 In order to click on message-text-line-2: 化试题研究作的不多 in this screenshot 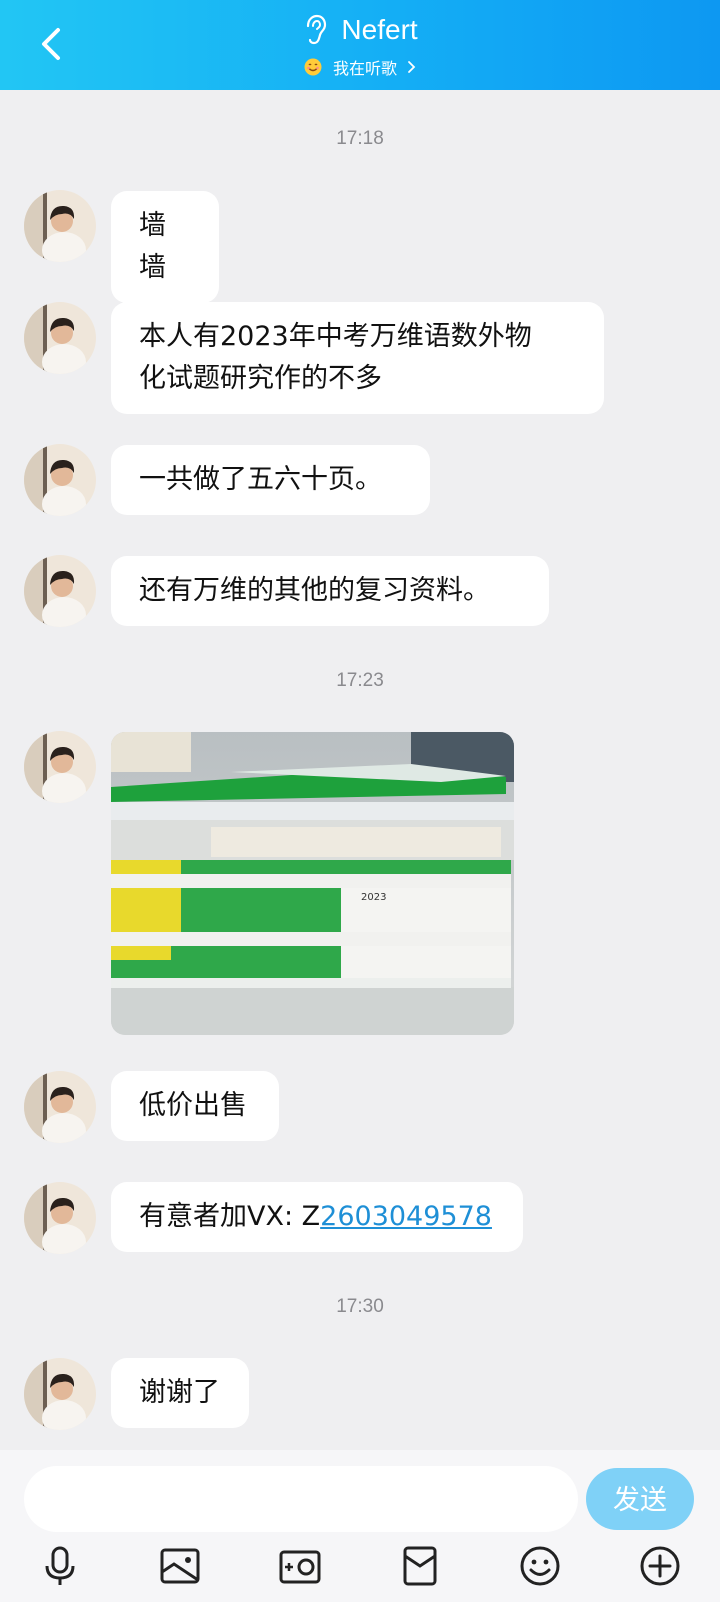, I will do `click(260, 378)`.